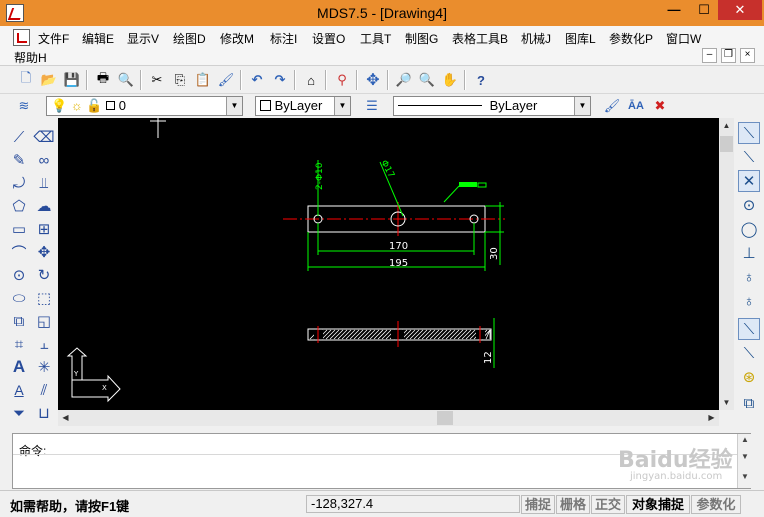  Describe the element at coordinates (19, 298) in the screenshot. I see `ellipse-icon: ⬭` at that location.